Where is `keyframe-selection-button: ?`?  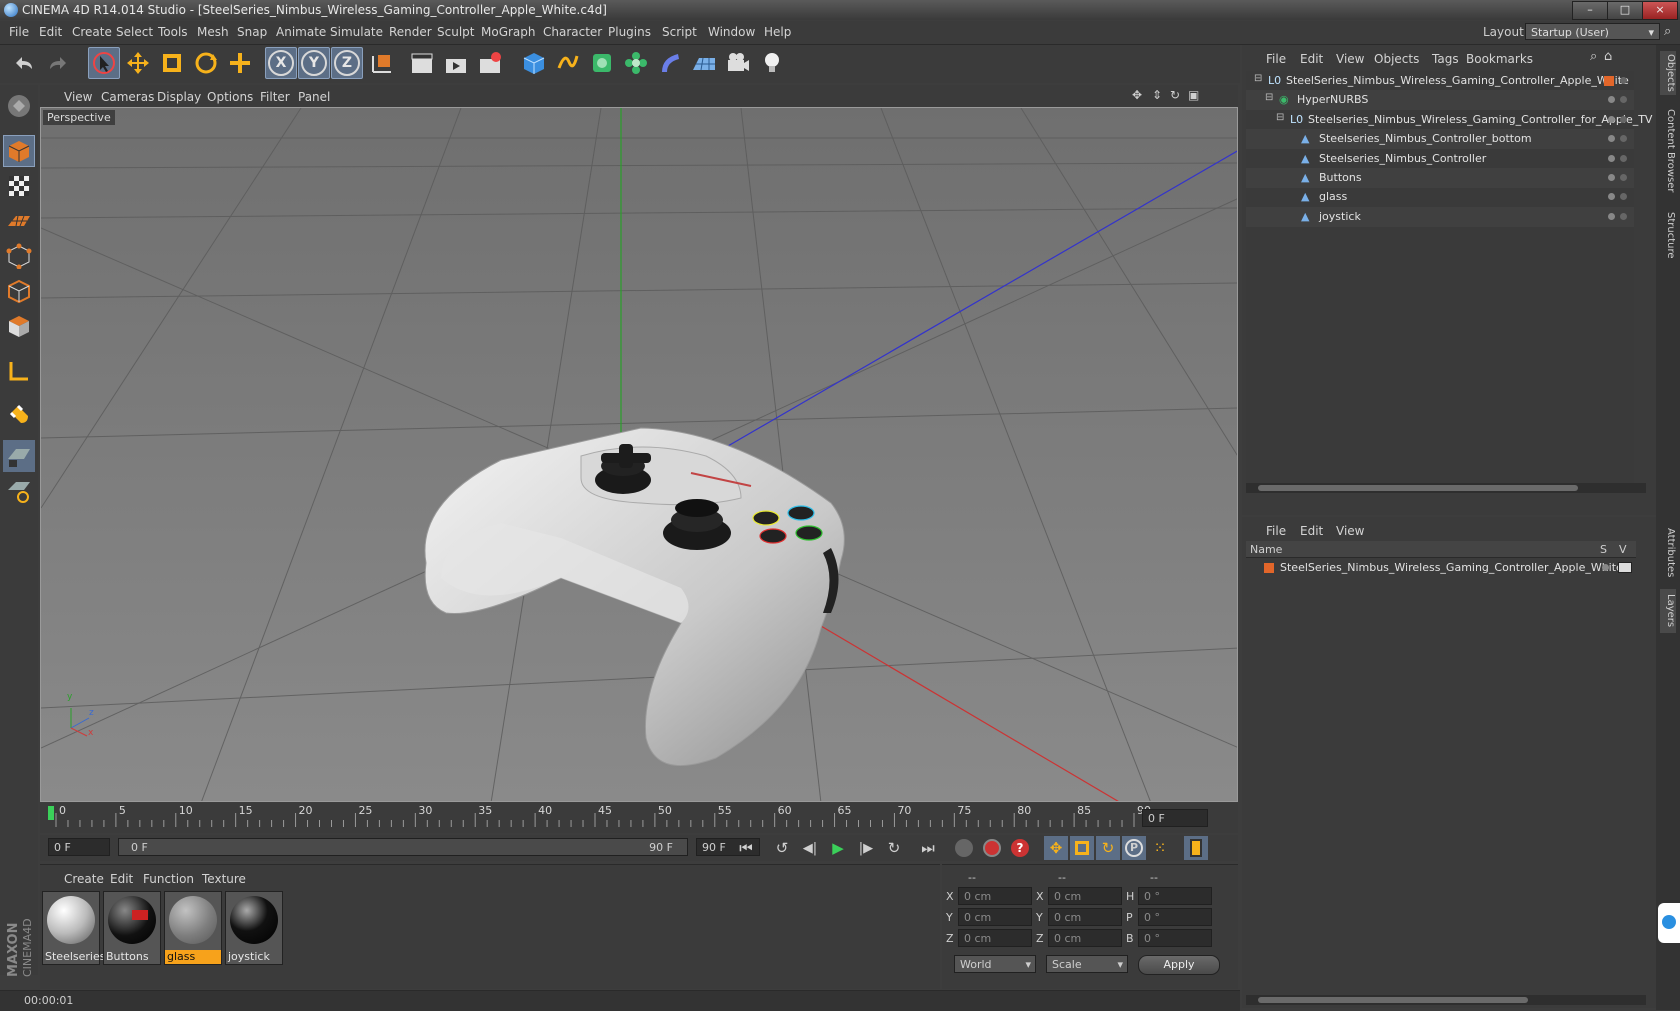
keyframe-selection-button: ? is located at coordinates (1020, 848).